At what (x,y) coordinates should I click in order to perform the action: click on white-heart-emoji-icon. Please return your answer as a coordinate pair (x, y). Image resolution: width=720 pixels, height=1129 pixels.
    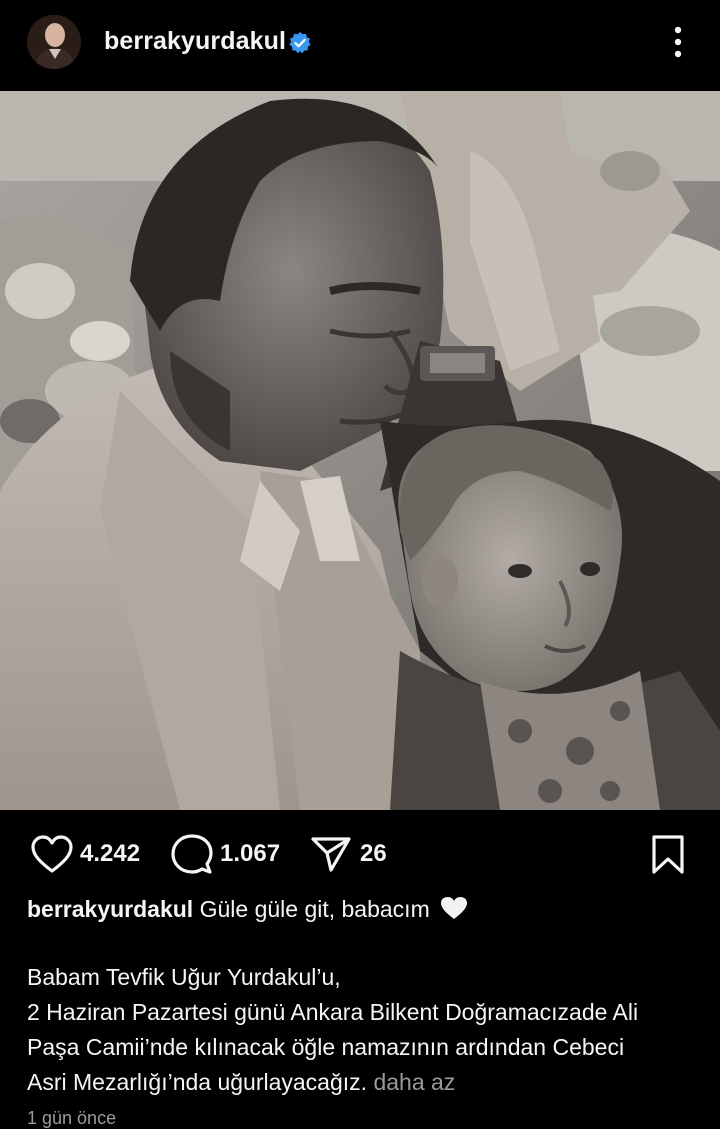
    Looking at the image, I should click on (454, 908).